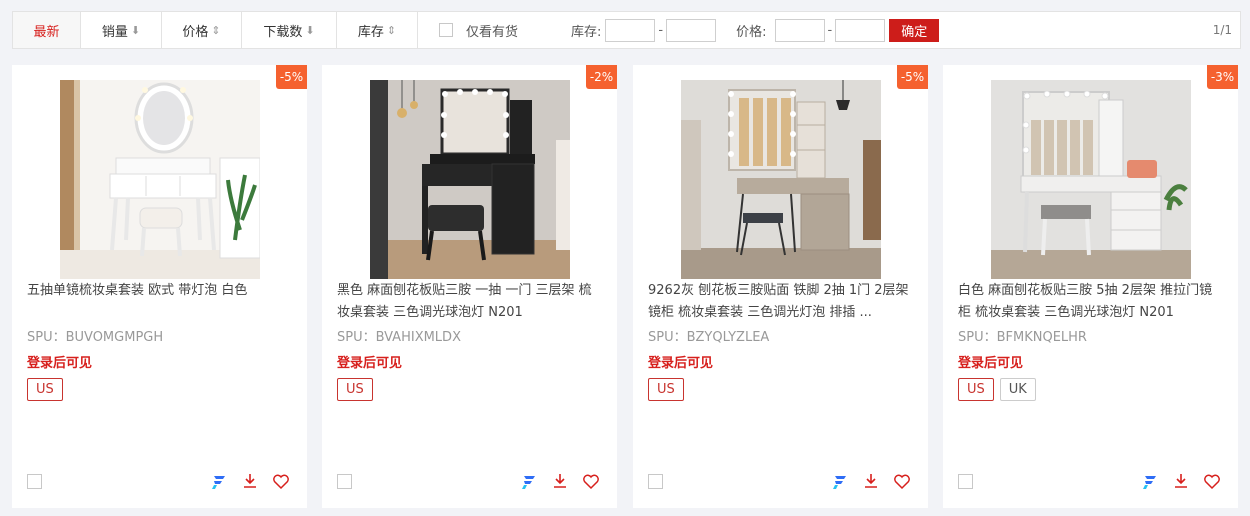 This screenshot has height=516, width=1250. What do you see at coordinates (630, 30) in the screenshot?
I see `stock-min-input` at bounding box center [630, 30].